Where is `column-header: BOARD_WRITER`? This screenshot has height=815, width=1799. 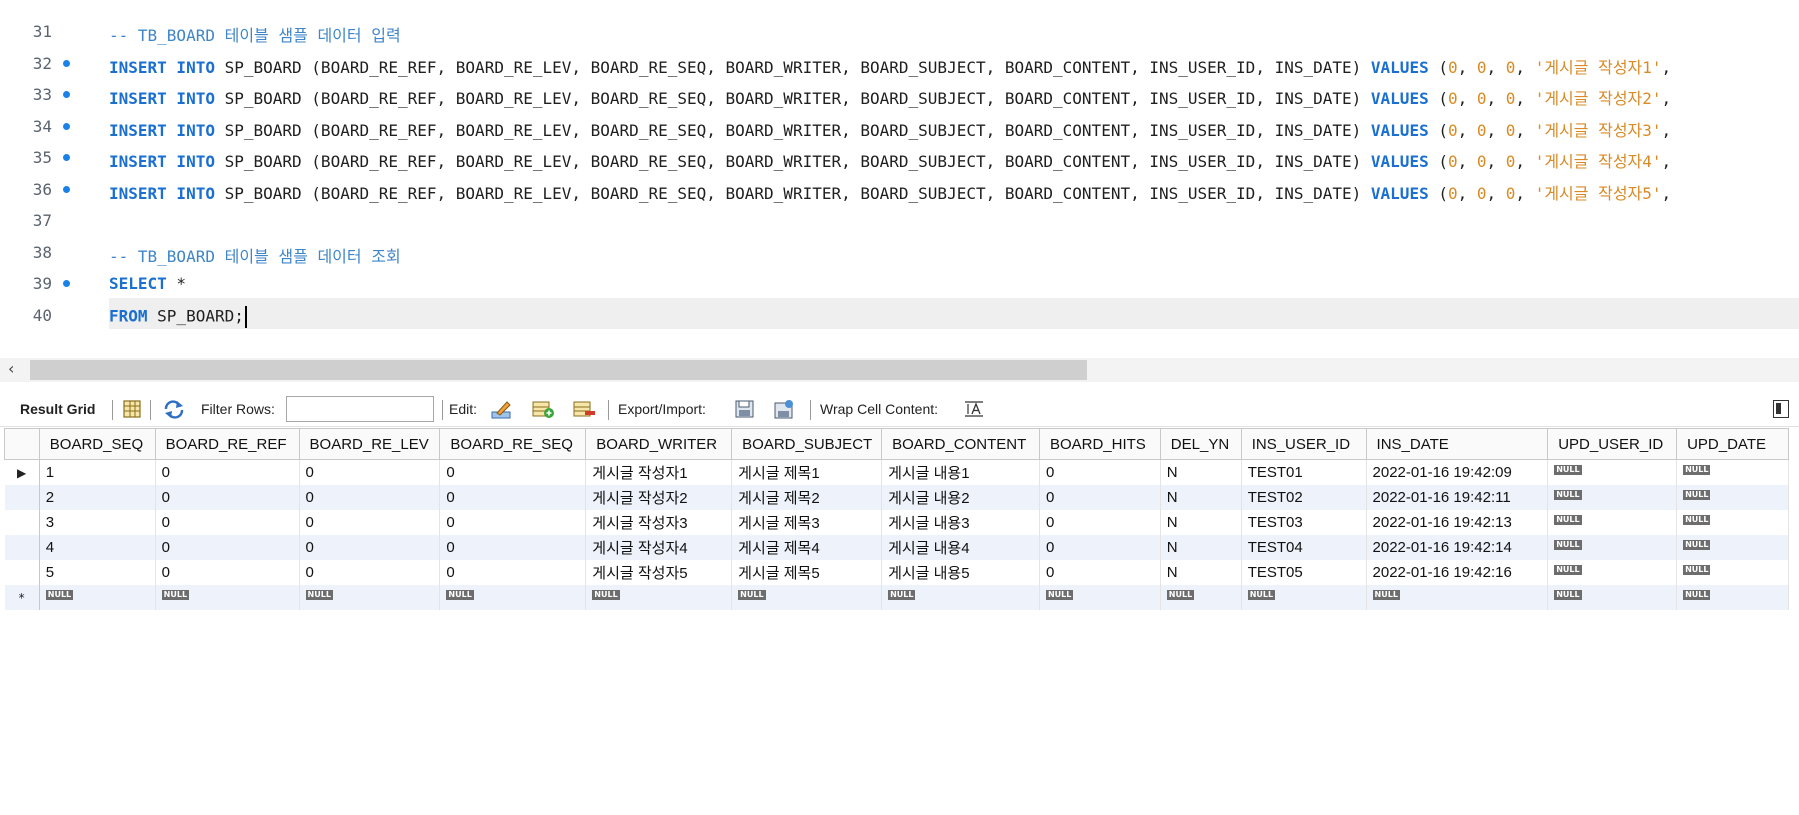
column-header: BOARD_WRITER is located at coordinates (659, 444).